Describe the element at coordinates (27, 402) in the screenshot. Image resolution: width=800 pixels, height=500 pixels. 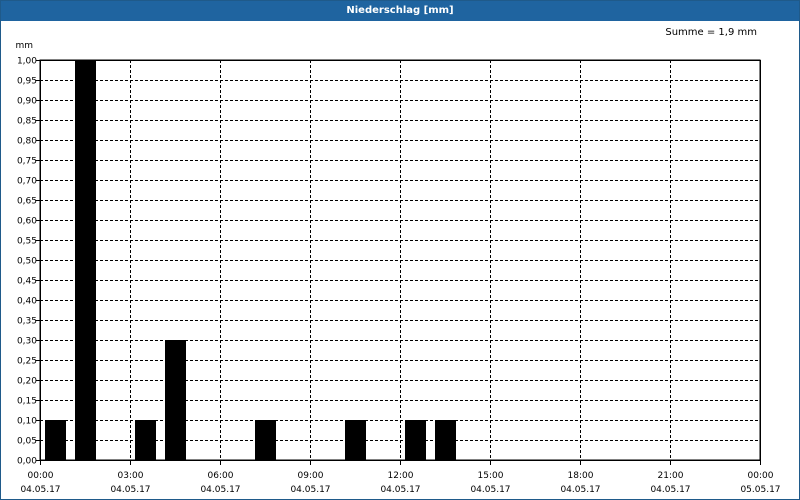
I see `y-tick-label: 0,15` at that location.